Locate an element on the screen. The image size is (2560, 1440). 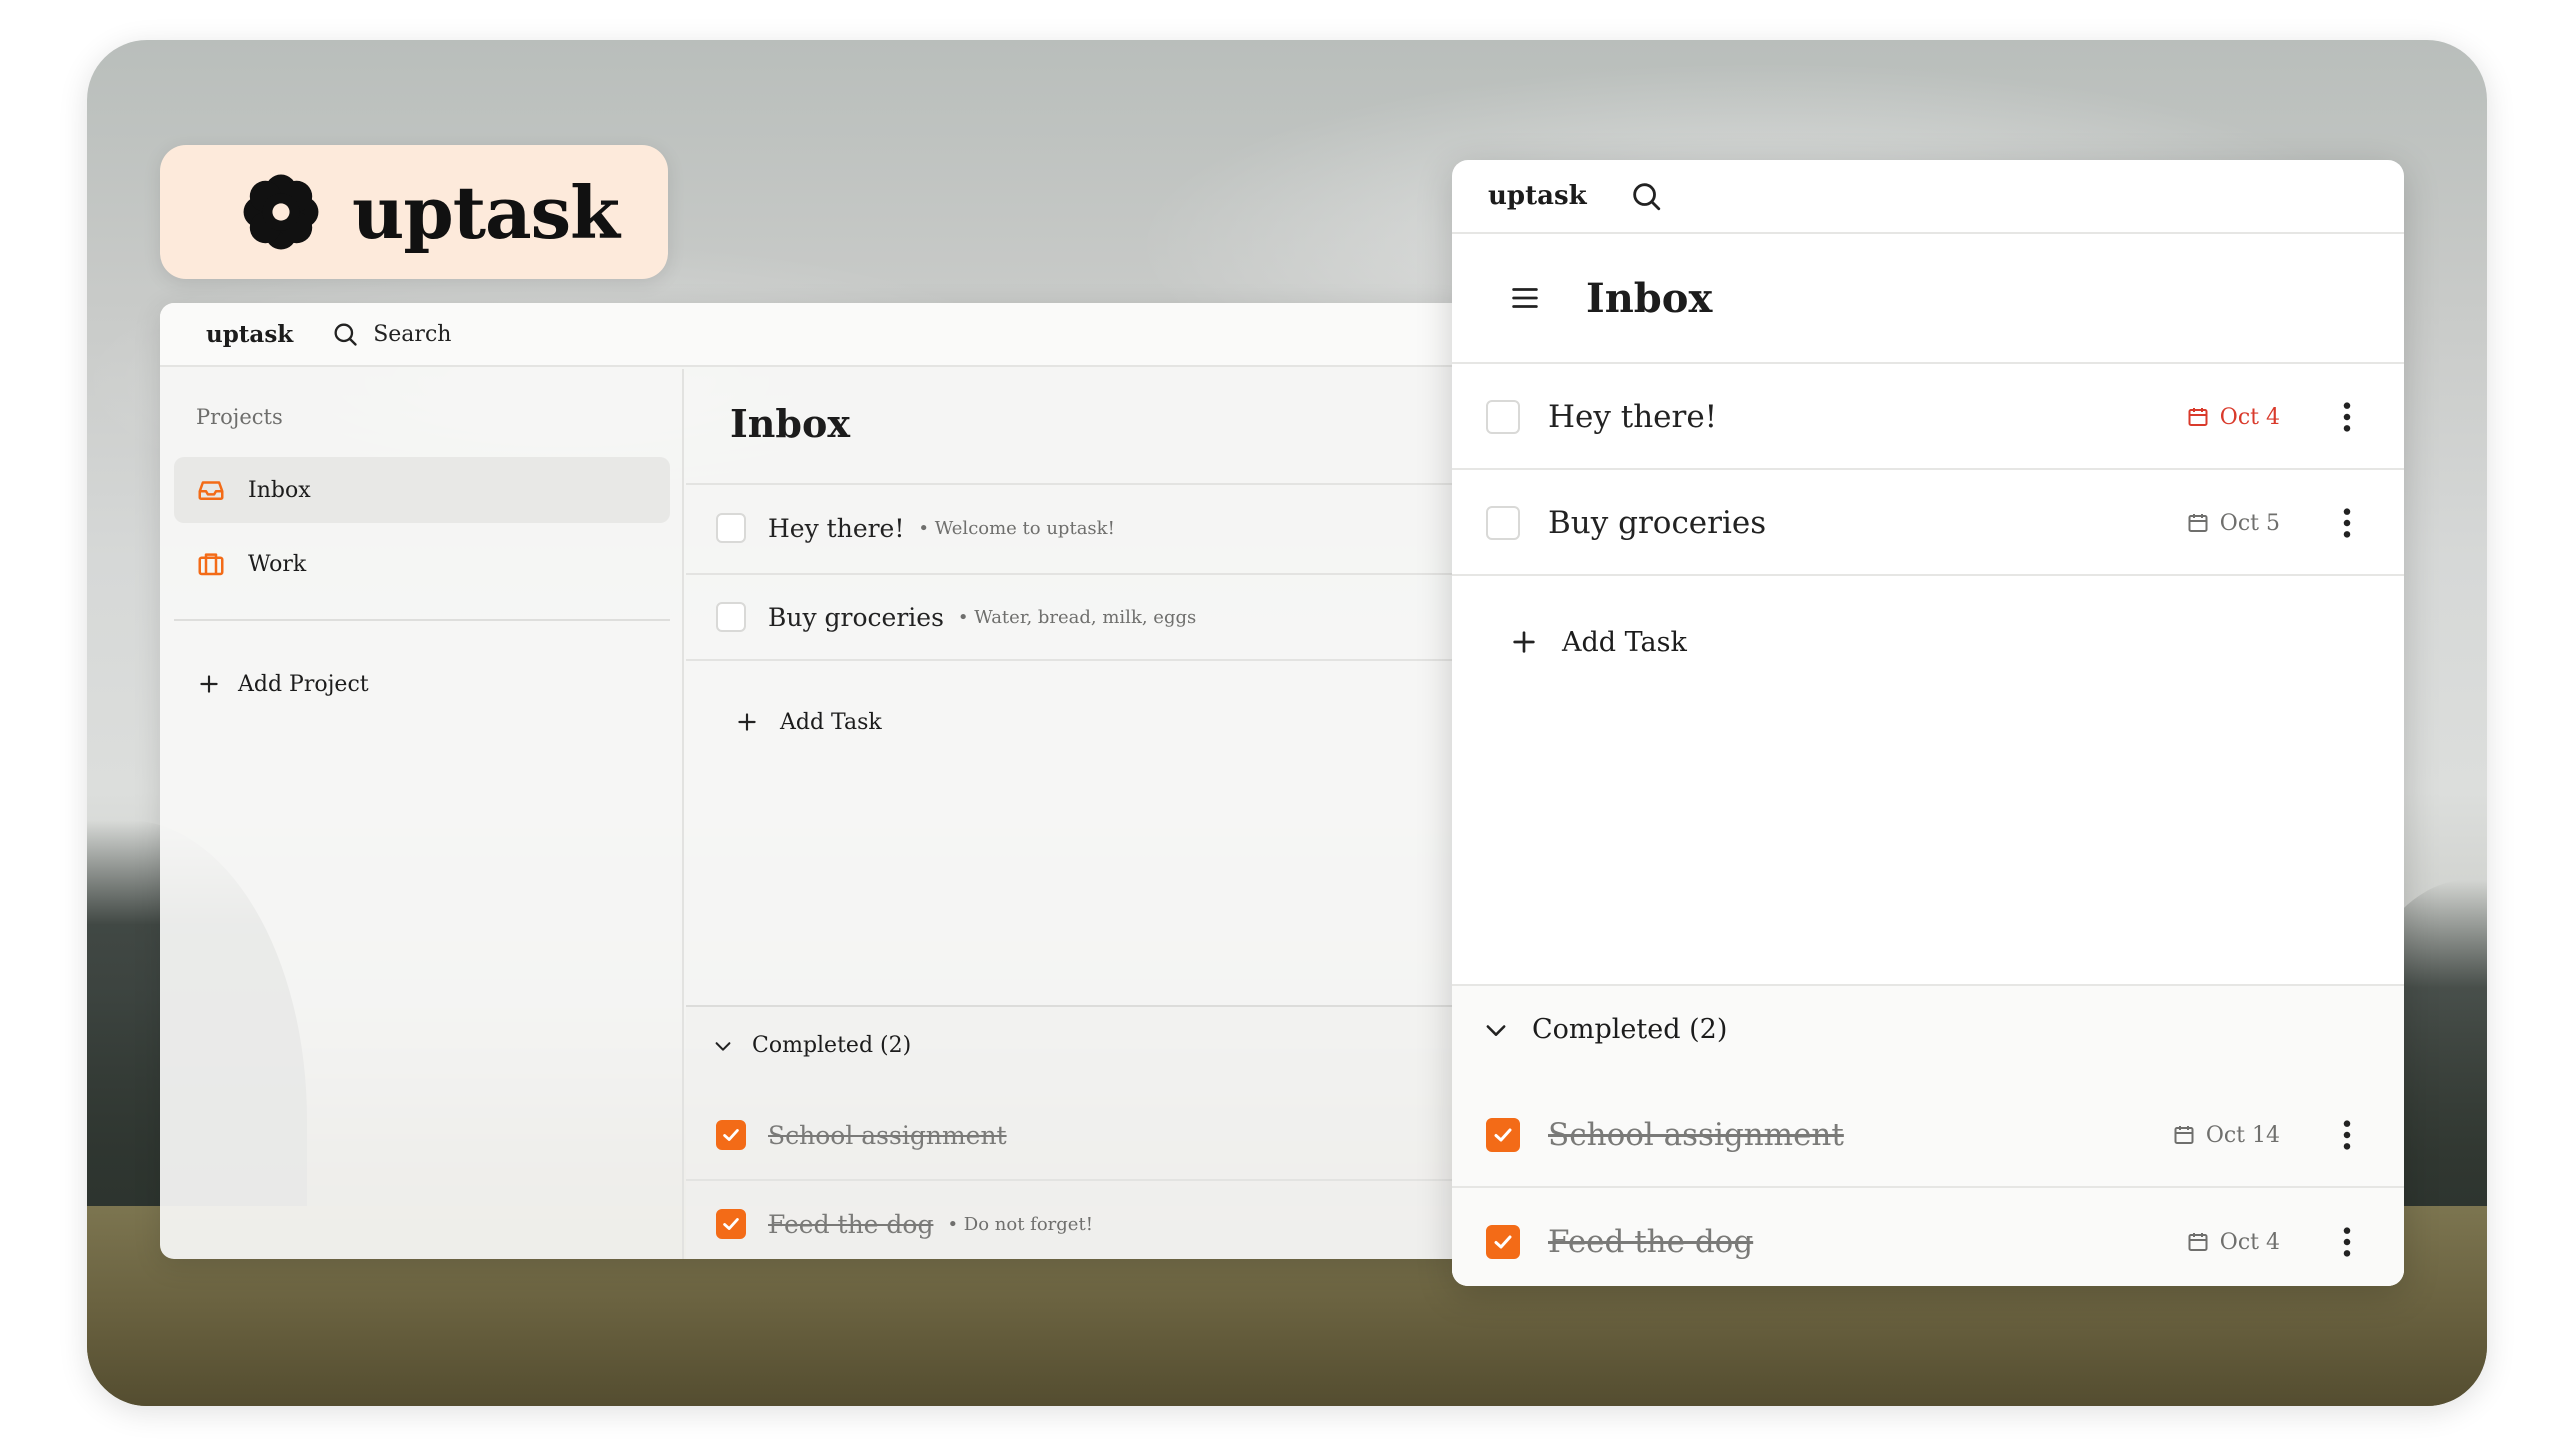
due-date: Oct 14 is located at coordinates (2226, 1135).